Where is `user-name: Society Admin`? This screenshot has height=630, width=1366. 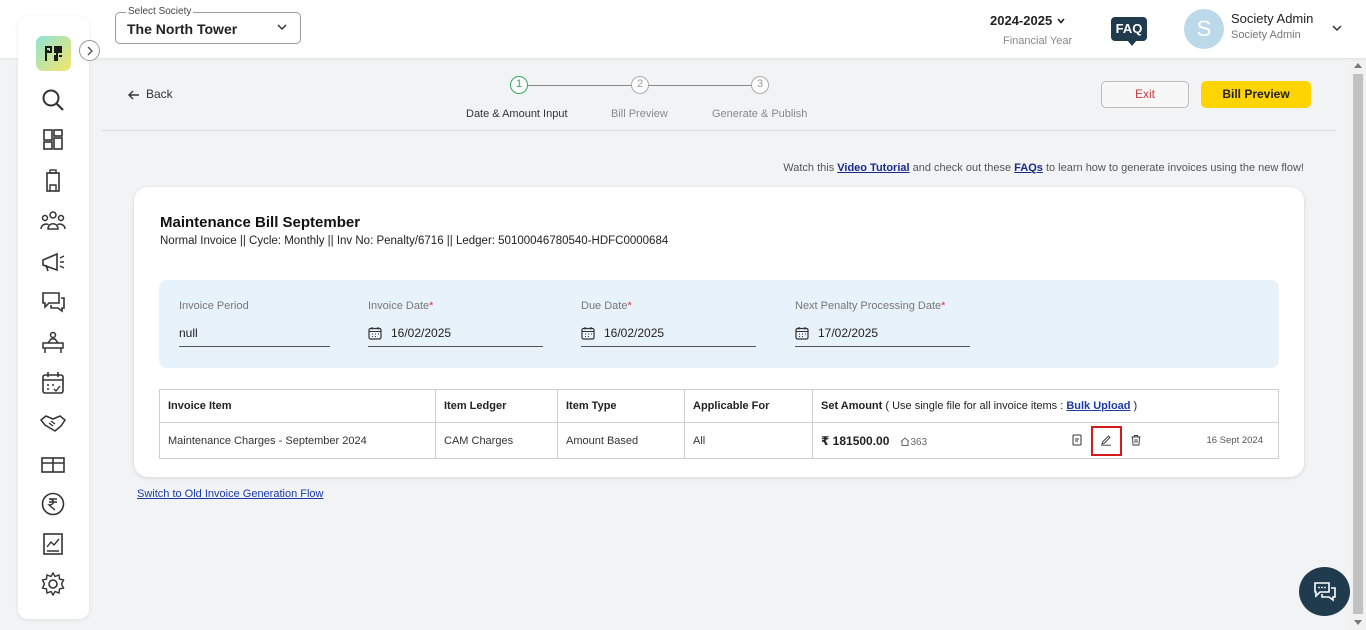
user-name: Society Admin is located at coordinates (1272, 18).